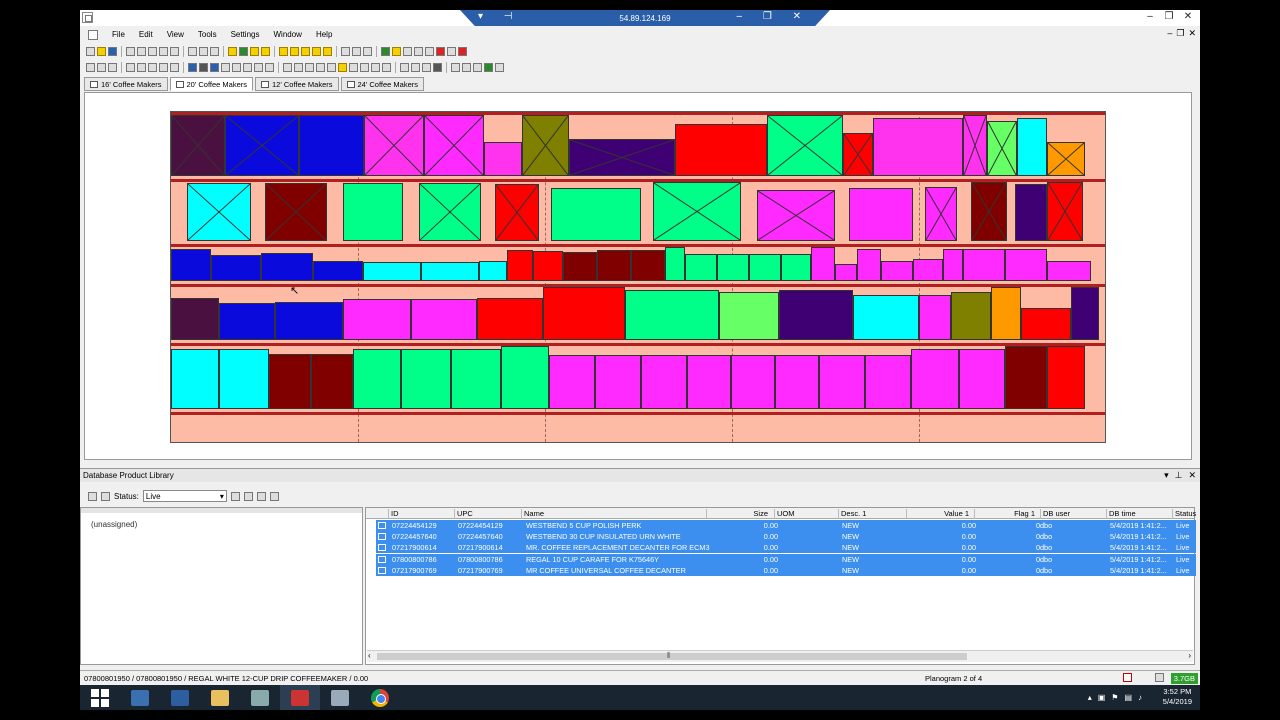 This screenshot has height=720, width=1280. Describe the element at coordinates (174, 51) in the screenshot. I see `redo-icon` at that location.